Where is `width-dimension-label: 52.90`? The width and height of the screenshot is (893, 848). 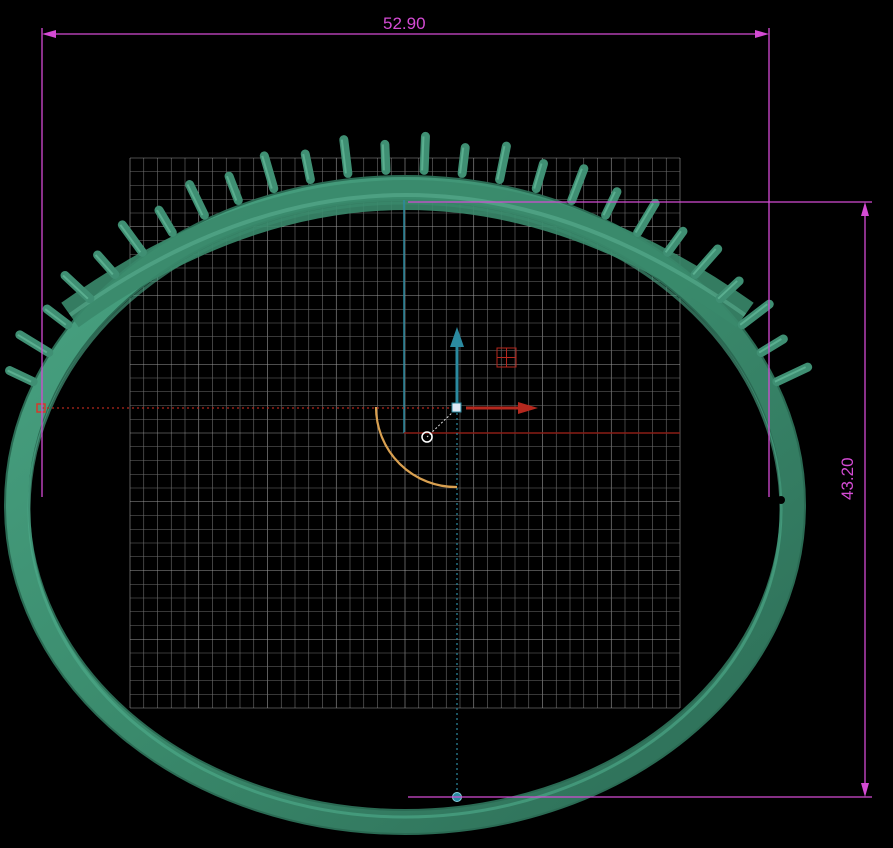 width-dimension-label: 52.90 is located at coordinates (404, 23).